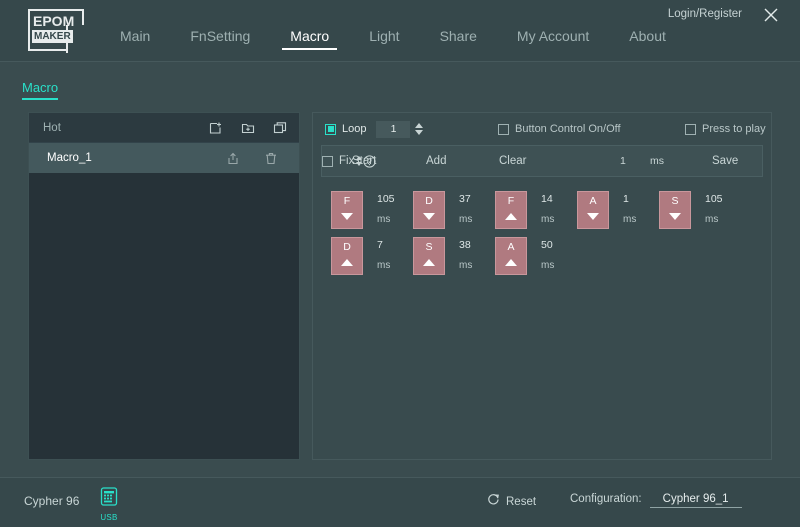 This screenshot has width=800, height=527. What do you see at coordinates (69, 158) in the screenshot?
I see `macro-list-item-label: Macro_1` at bounding box center [69, 158].